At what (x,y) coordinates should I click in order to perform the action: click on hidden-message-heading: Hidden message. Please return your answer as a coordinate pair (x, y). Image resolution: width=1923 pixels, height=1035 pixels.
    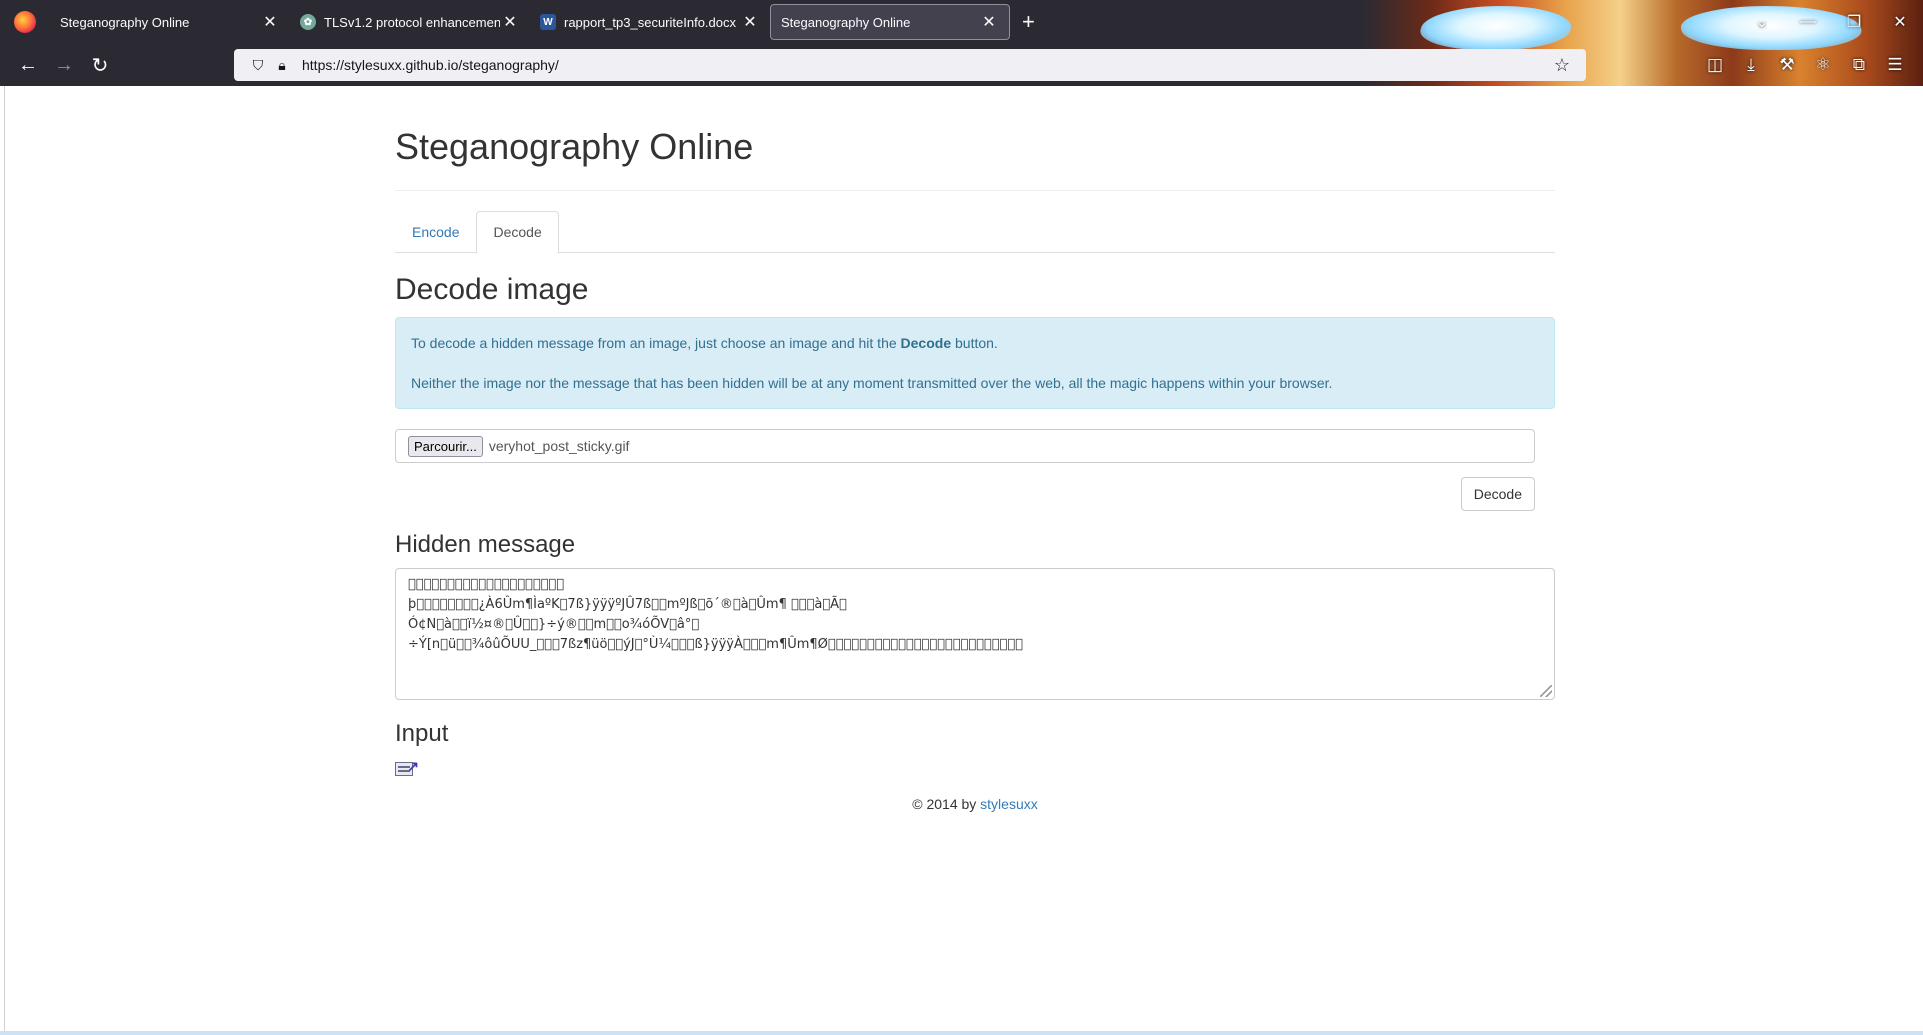
    Looking at the image, I should click on (485, 544).